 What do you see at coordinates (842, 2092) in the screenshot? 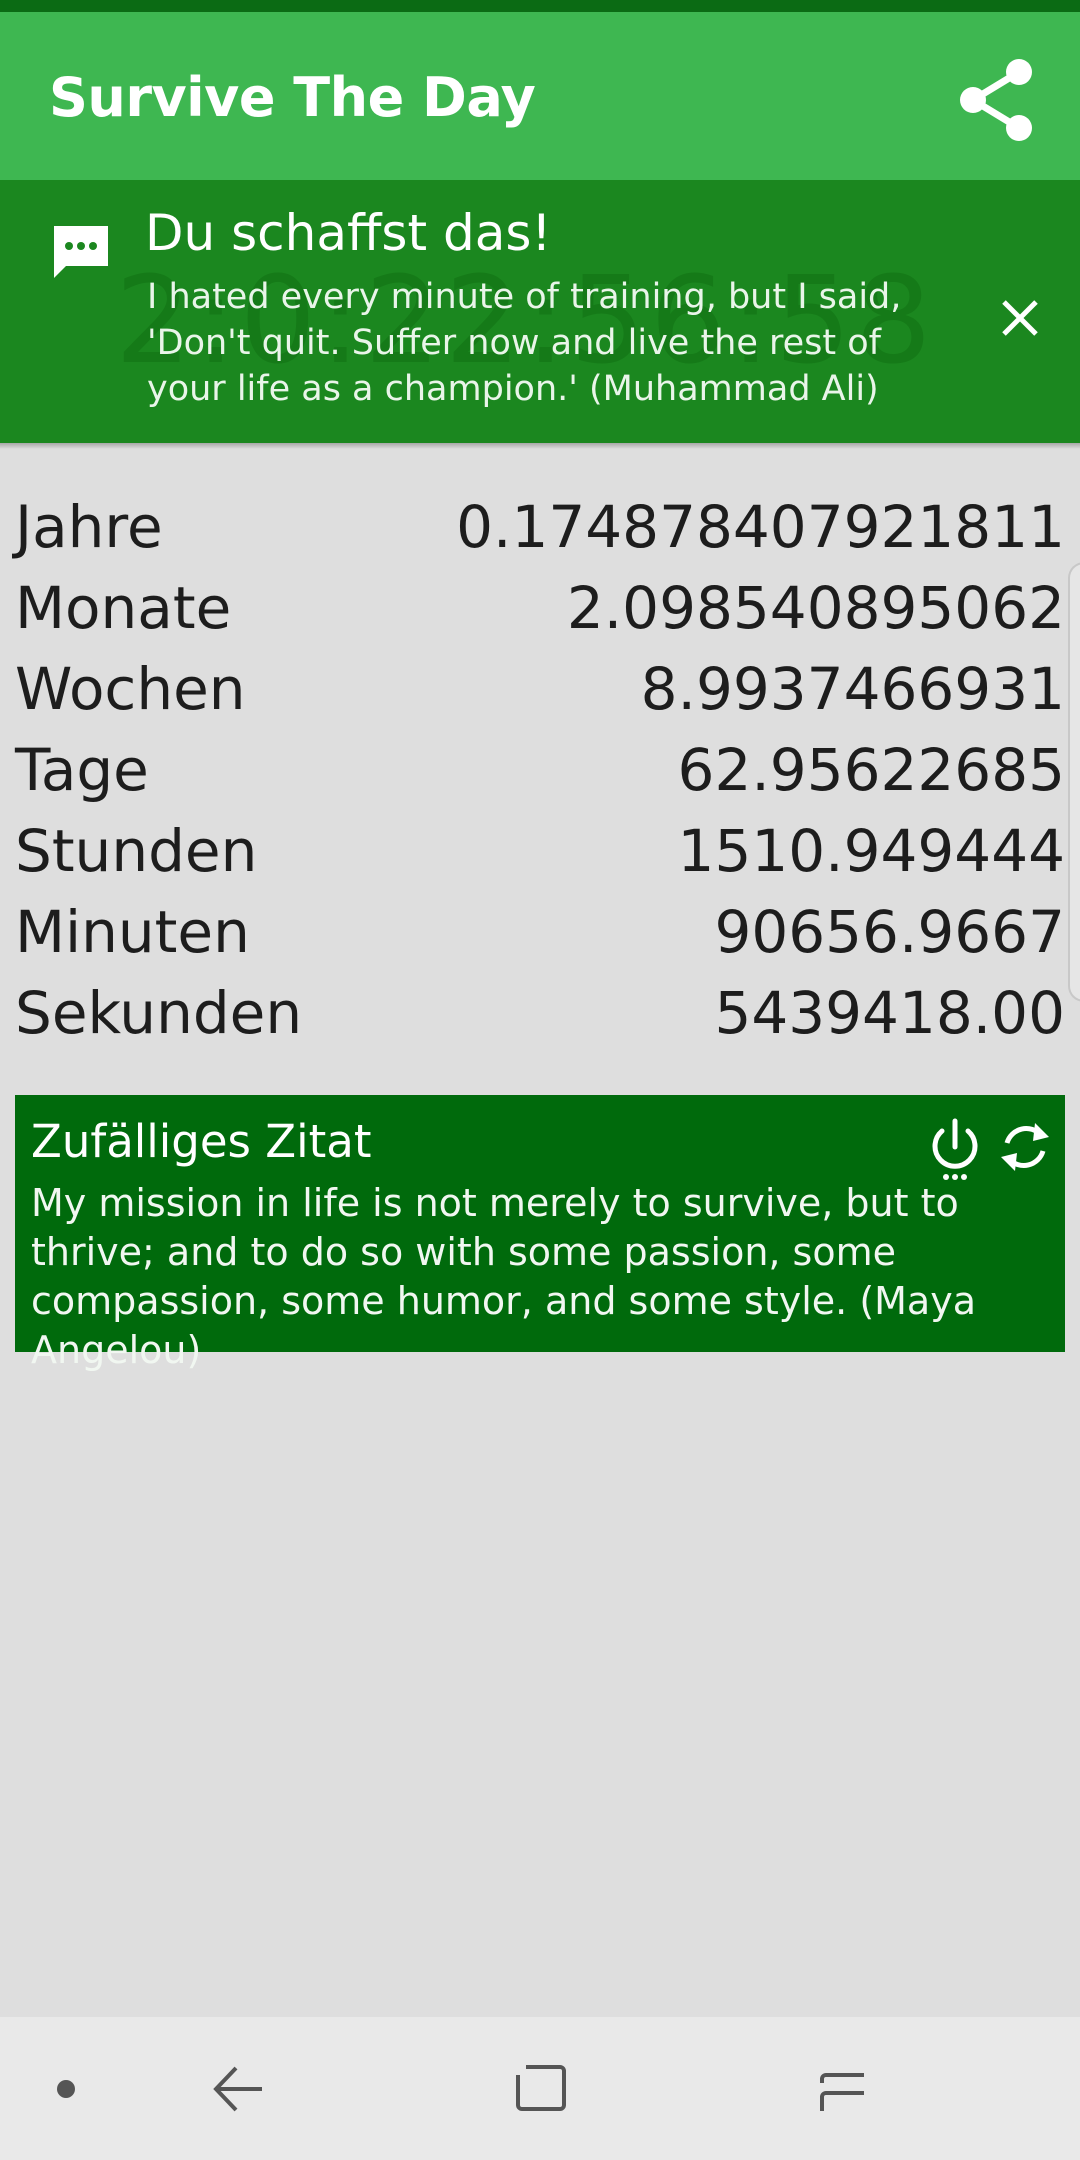
I see `recents-icon` at bounding box center [842, 2092].